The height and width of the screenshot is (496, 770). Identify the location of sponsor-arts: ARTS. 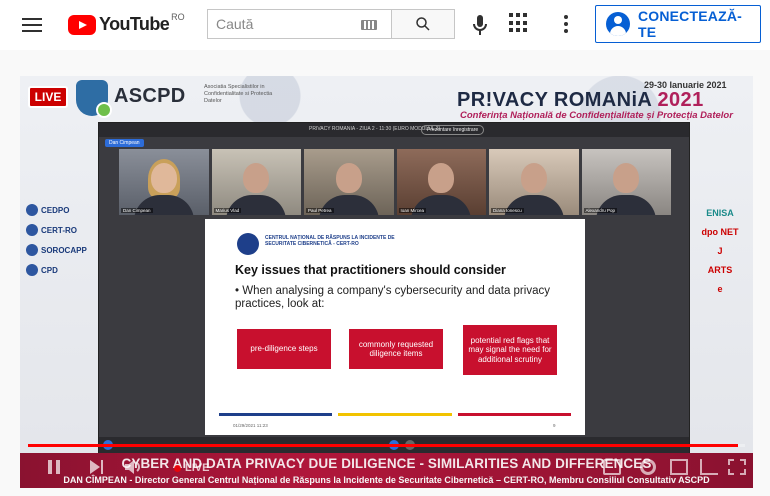
(720, 270).